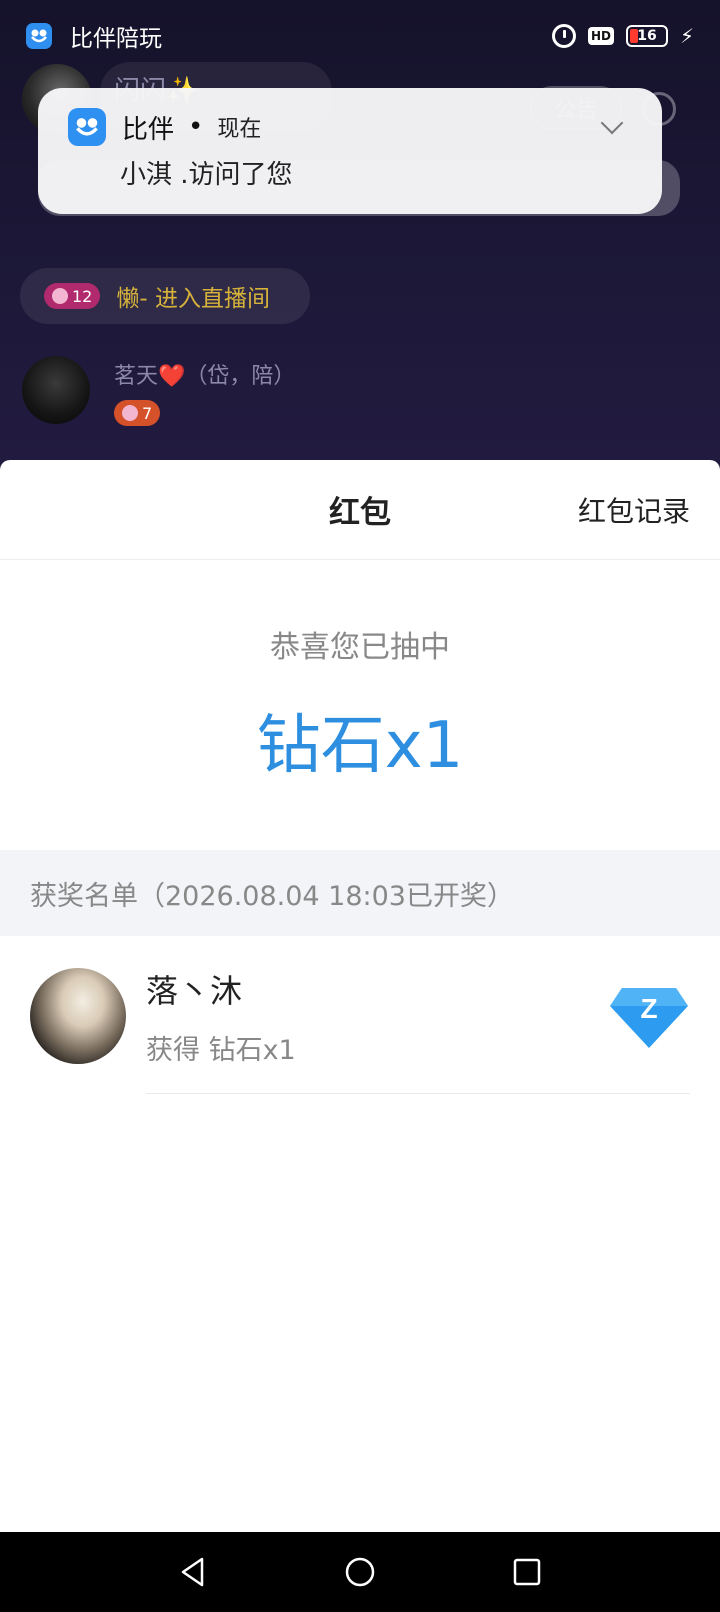 The image size is (720, 1612). Describe the element at coordinates (137, 413) in the screenshot. I see `level-badge: 7` at that location.